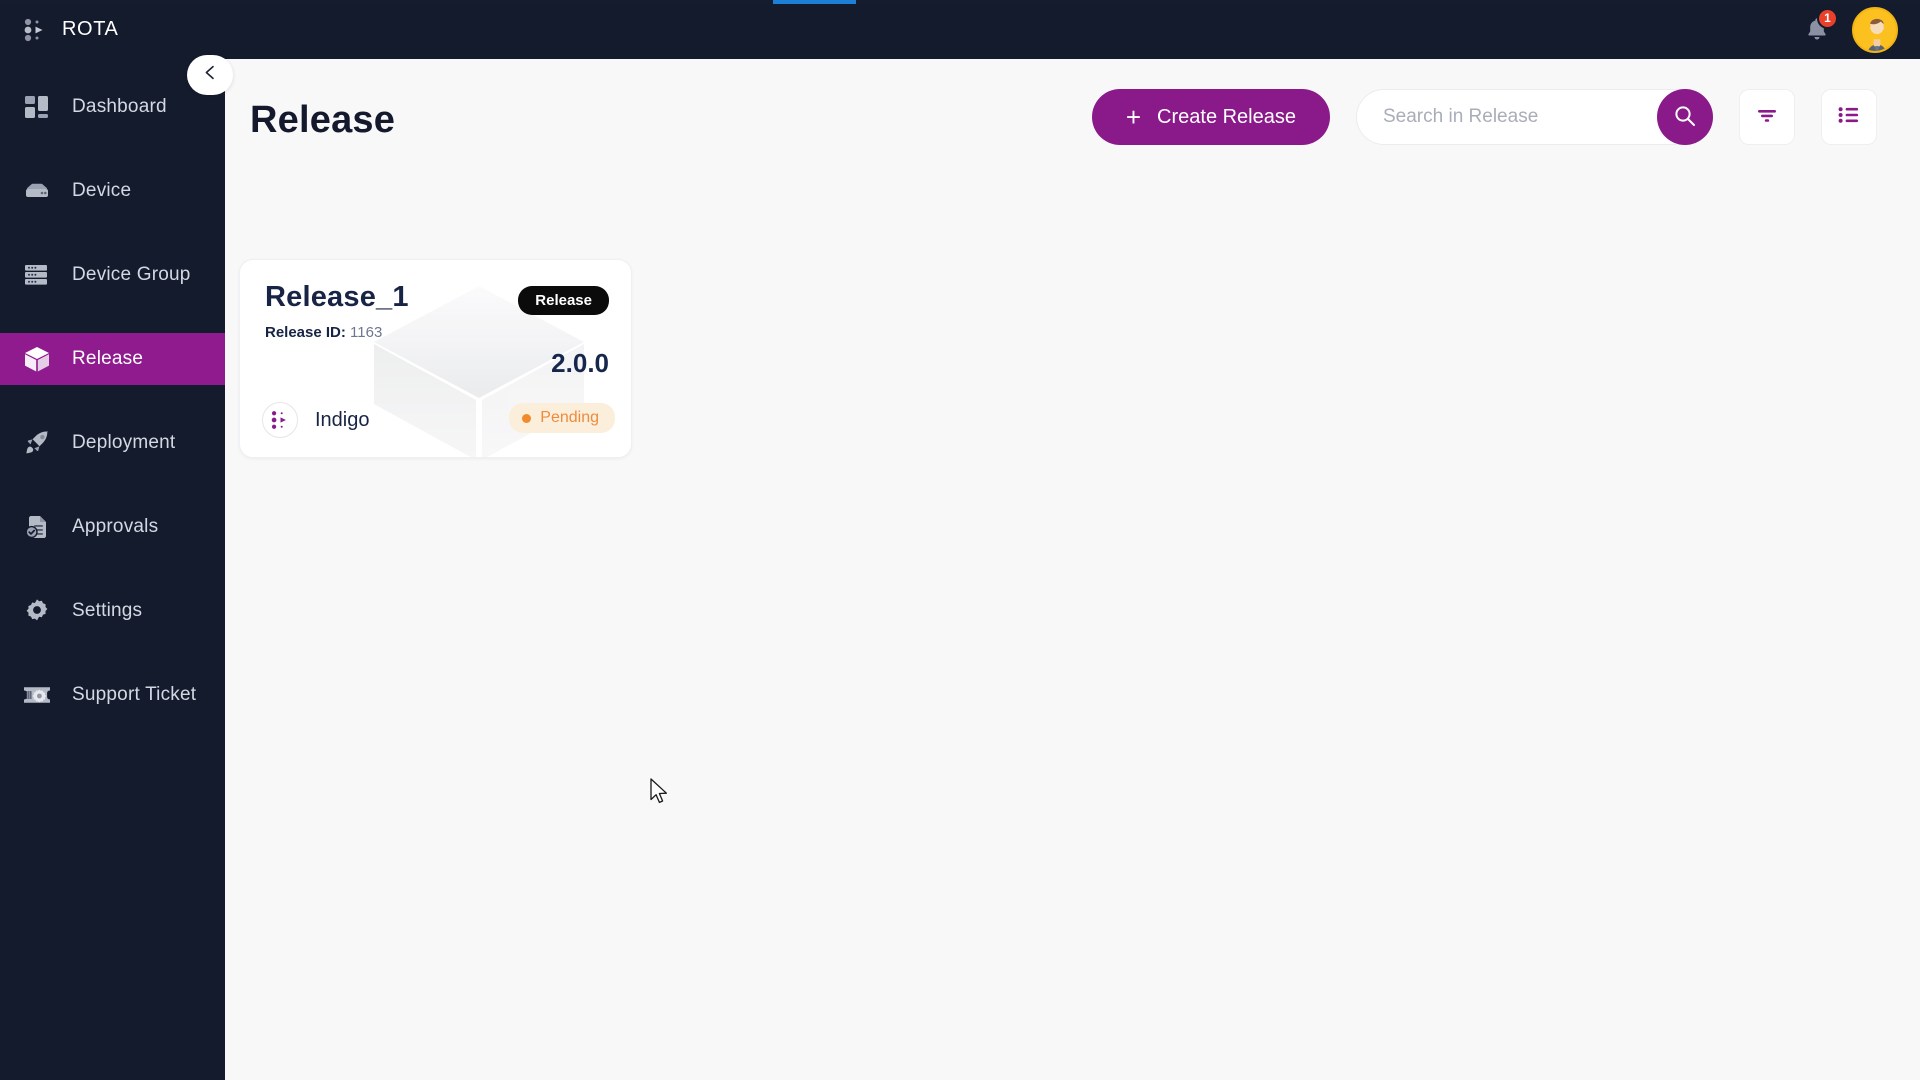 This screenshot has height=1080, width=1920. I want to click on page-title: Release, so click(323, 120).